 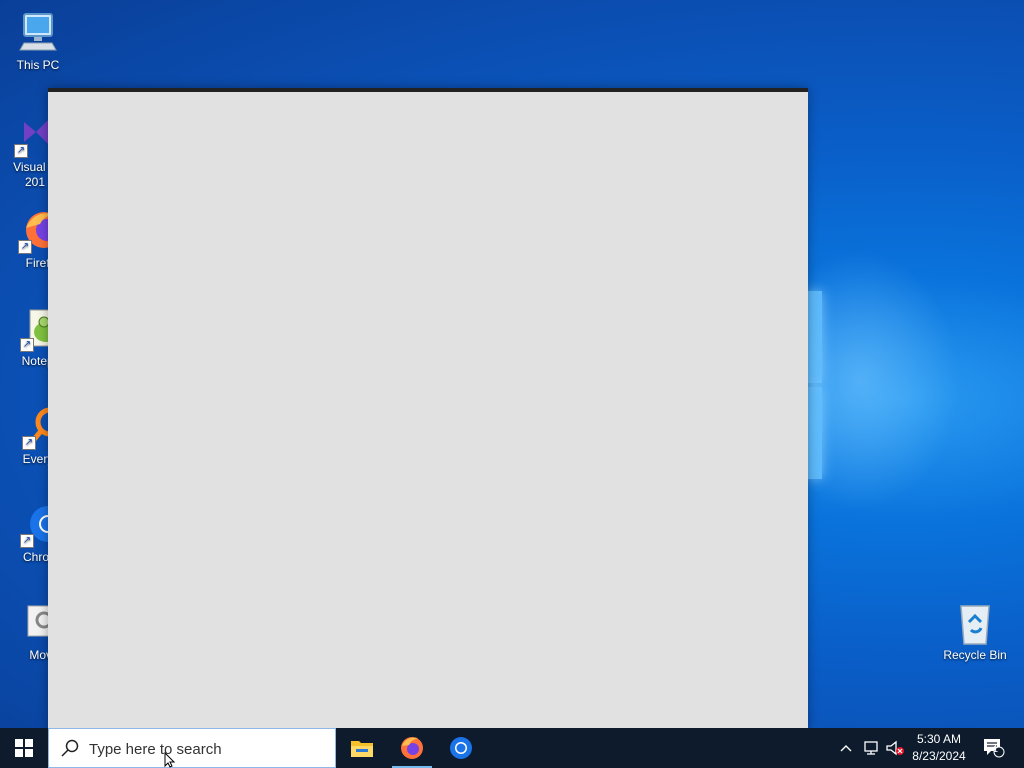 What do you see at coordinates (939, 748) in the screenshot?
I see `taskbar-clock: 5:30 AM 8/23/2024` at bounding box center [939, 748].